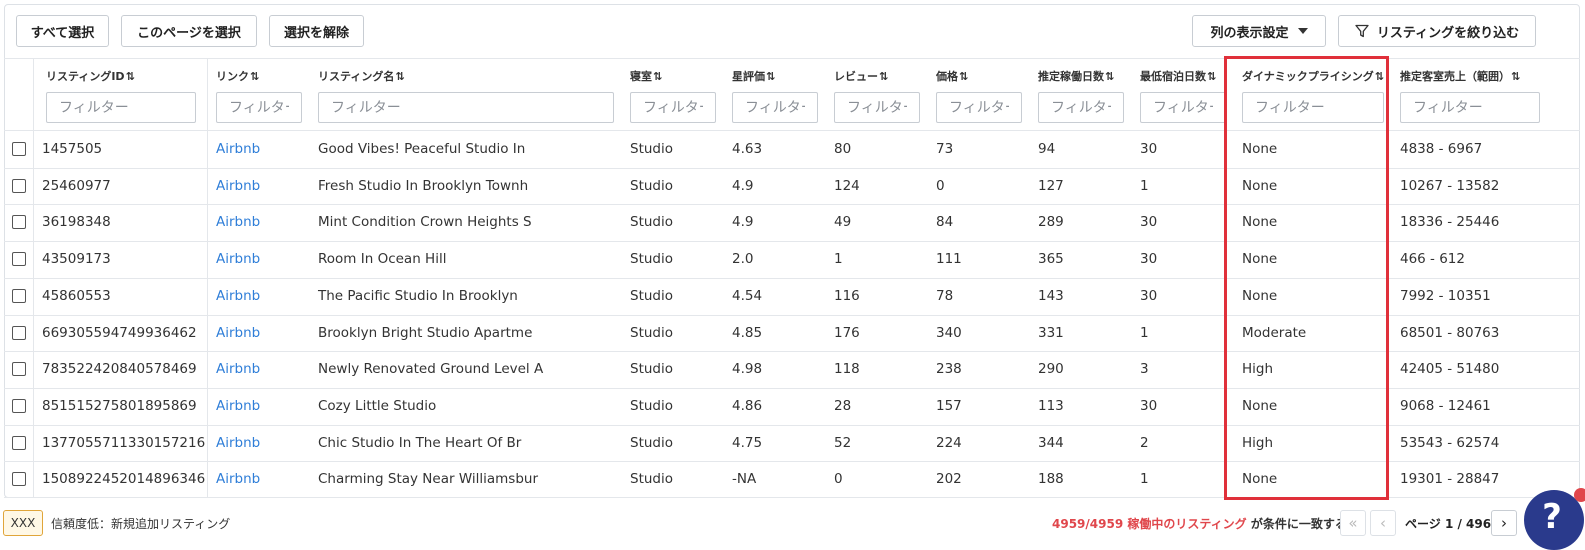 Image resolution: width=1585 pixels, height=550 pixels. What do you see at coordinates (1313, 76) in the screenshot?
I see `column-header-9: ダイナミックプライシング⇅` at bounding box center [1313, 76].